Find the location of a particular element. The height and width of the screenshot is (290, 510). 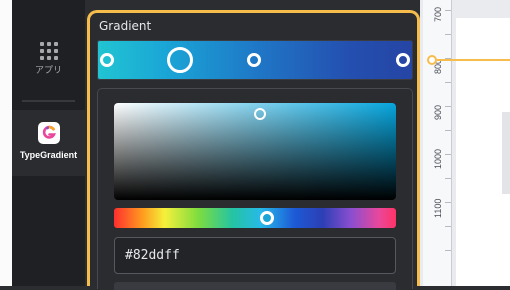

callout-line is located at coordinates (473, 60).